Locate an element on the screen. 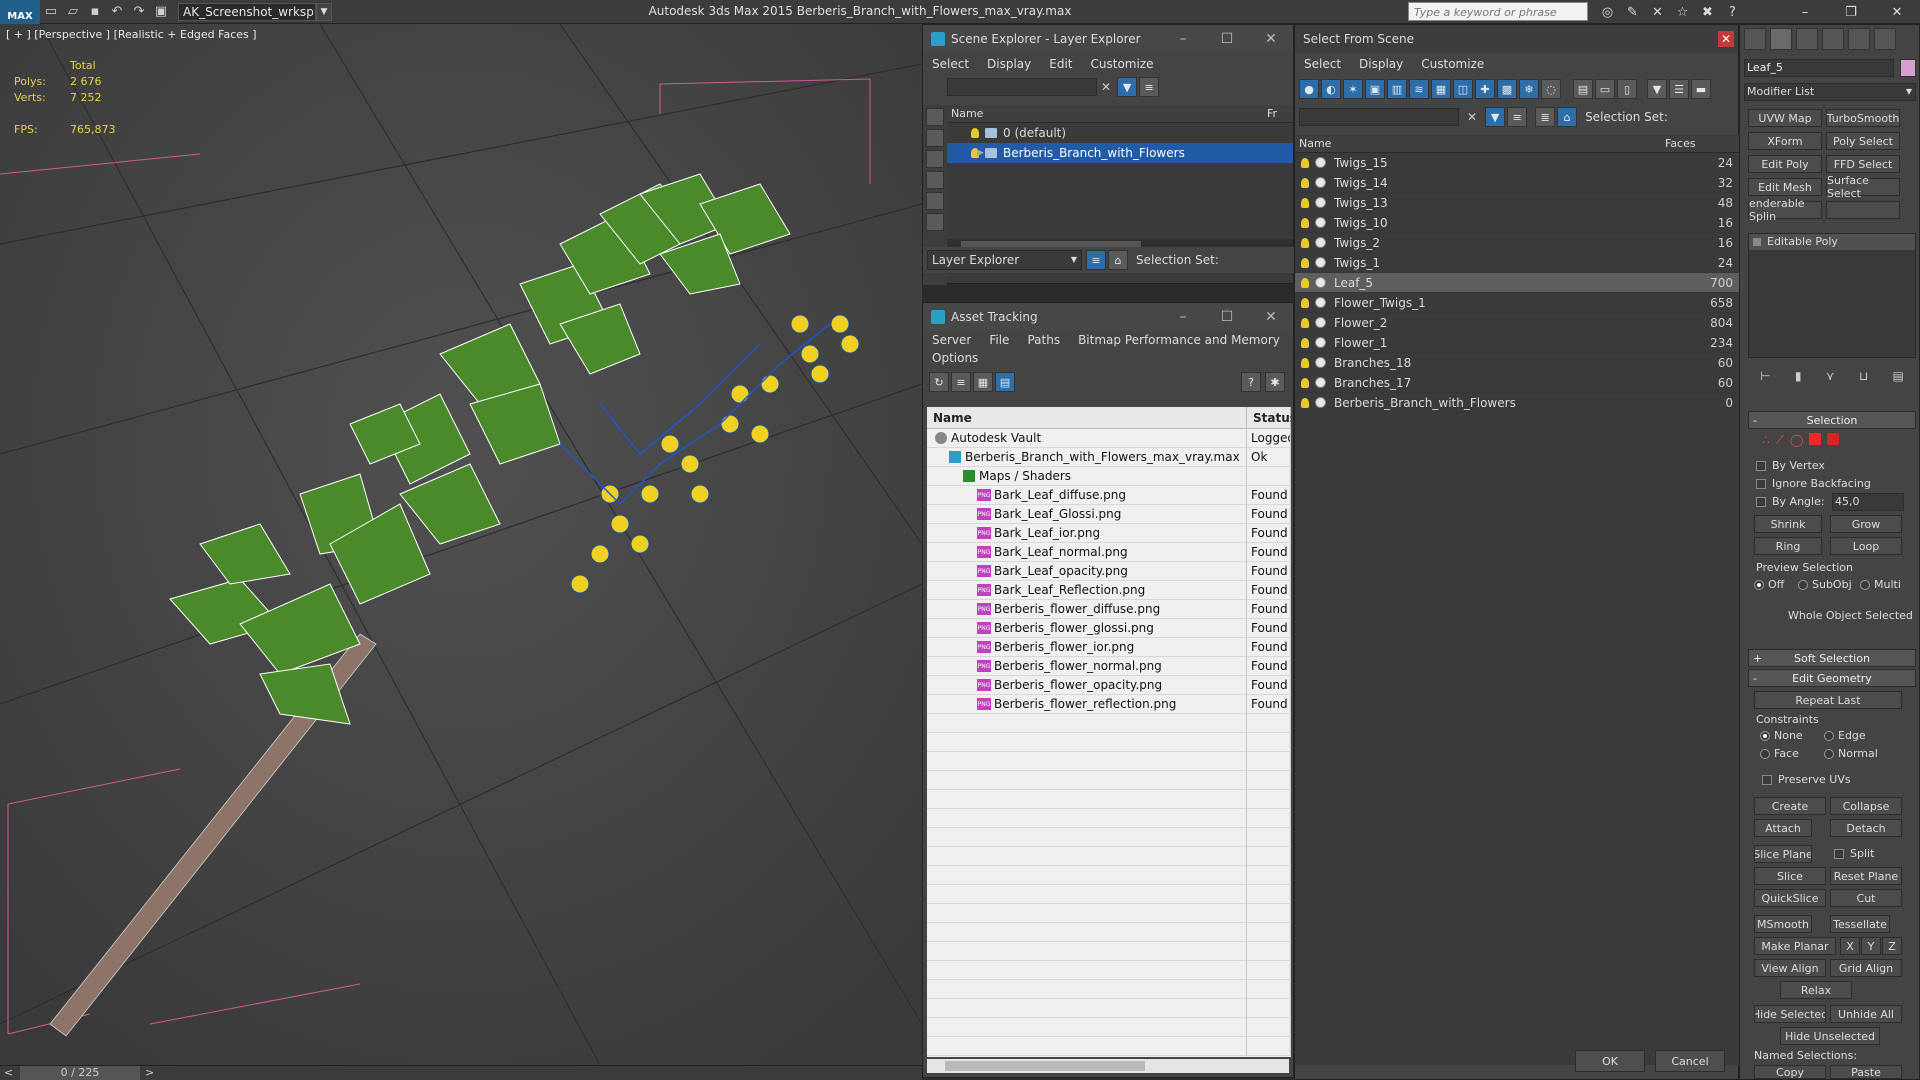  display-shapes-icon: ◐ is located at coordinates (1331, 89).